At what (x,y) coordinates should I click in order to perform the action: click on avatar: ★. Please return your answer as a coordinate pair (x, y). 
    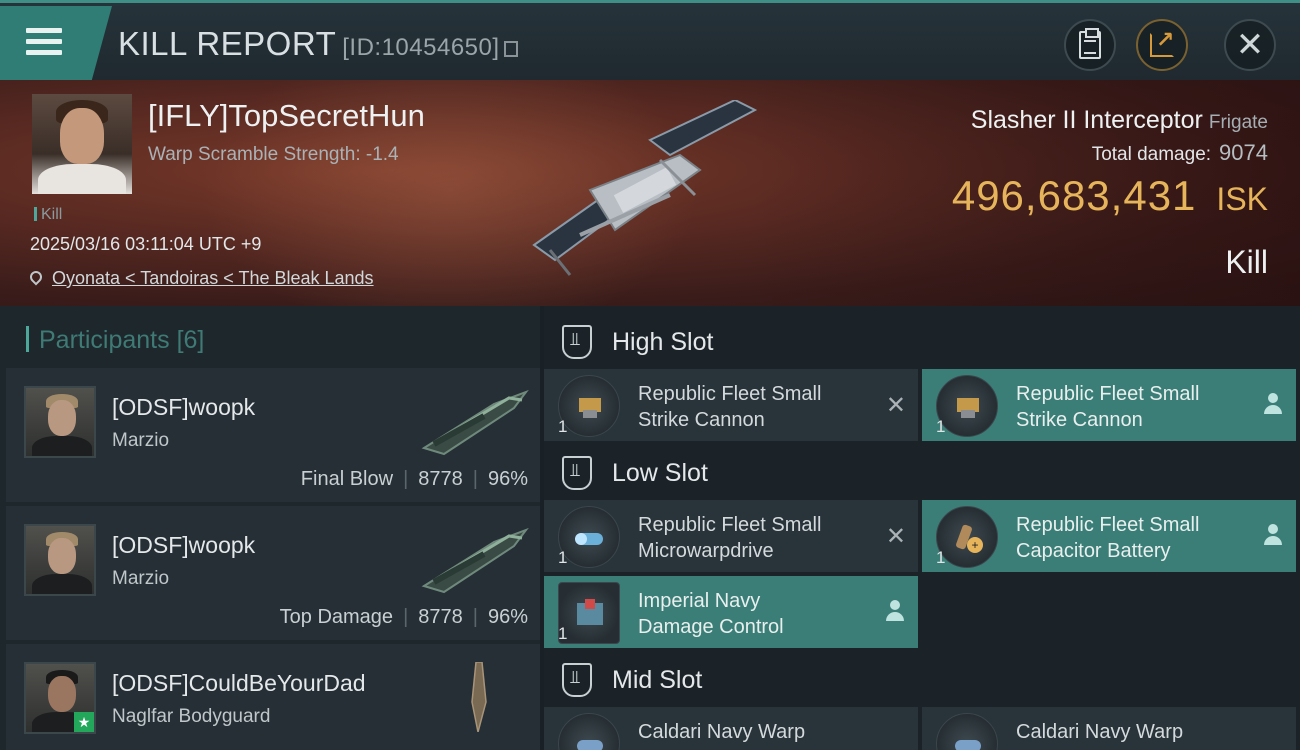
    Looking at the image, I should click on (60, 698).